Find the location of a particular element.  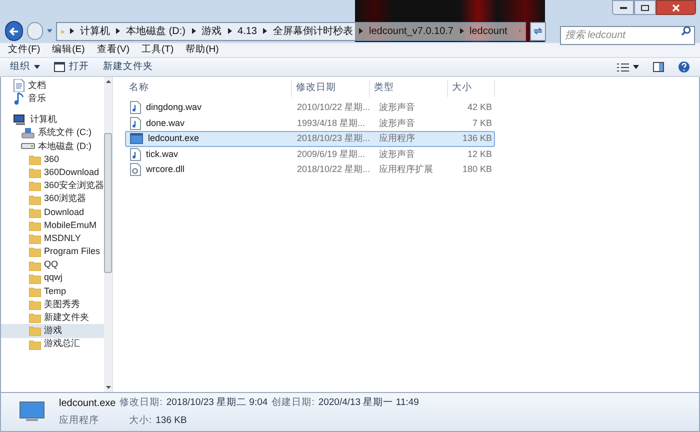

organize-button: 组织 is located at coordinates (25, 67).